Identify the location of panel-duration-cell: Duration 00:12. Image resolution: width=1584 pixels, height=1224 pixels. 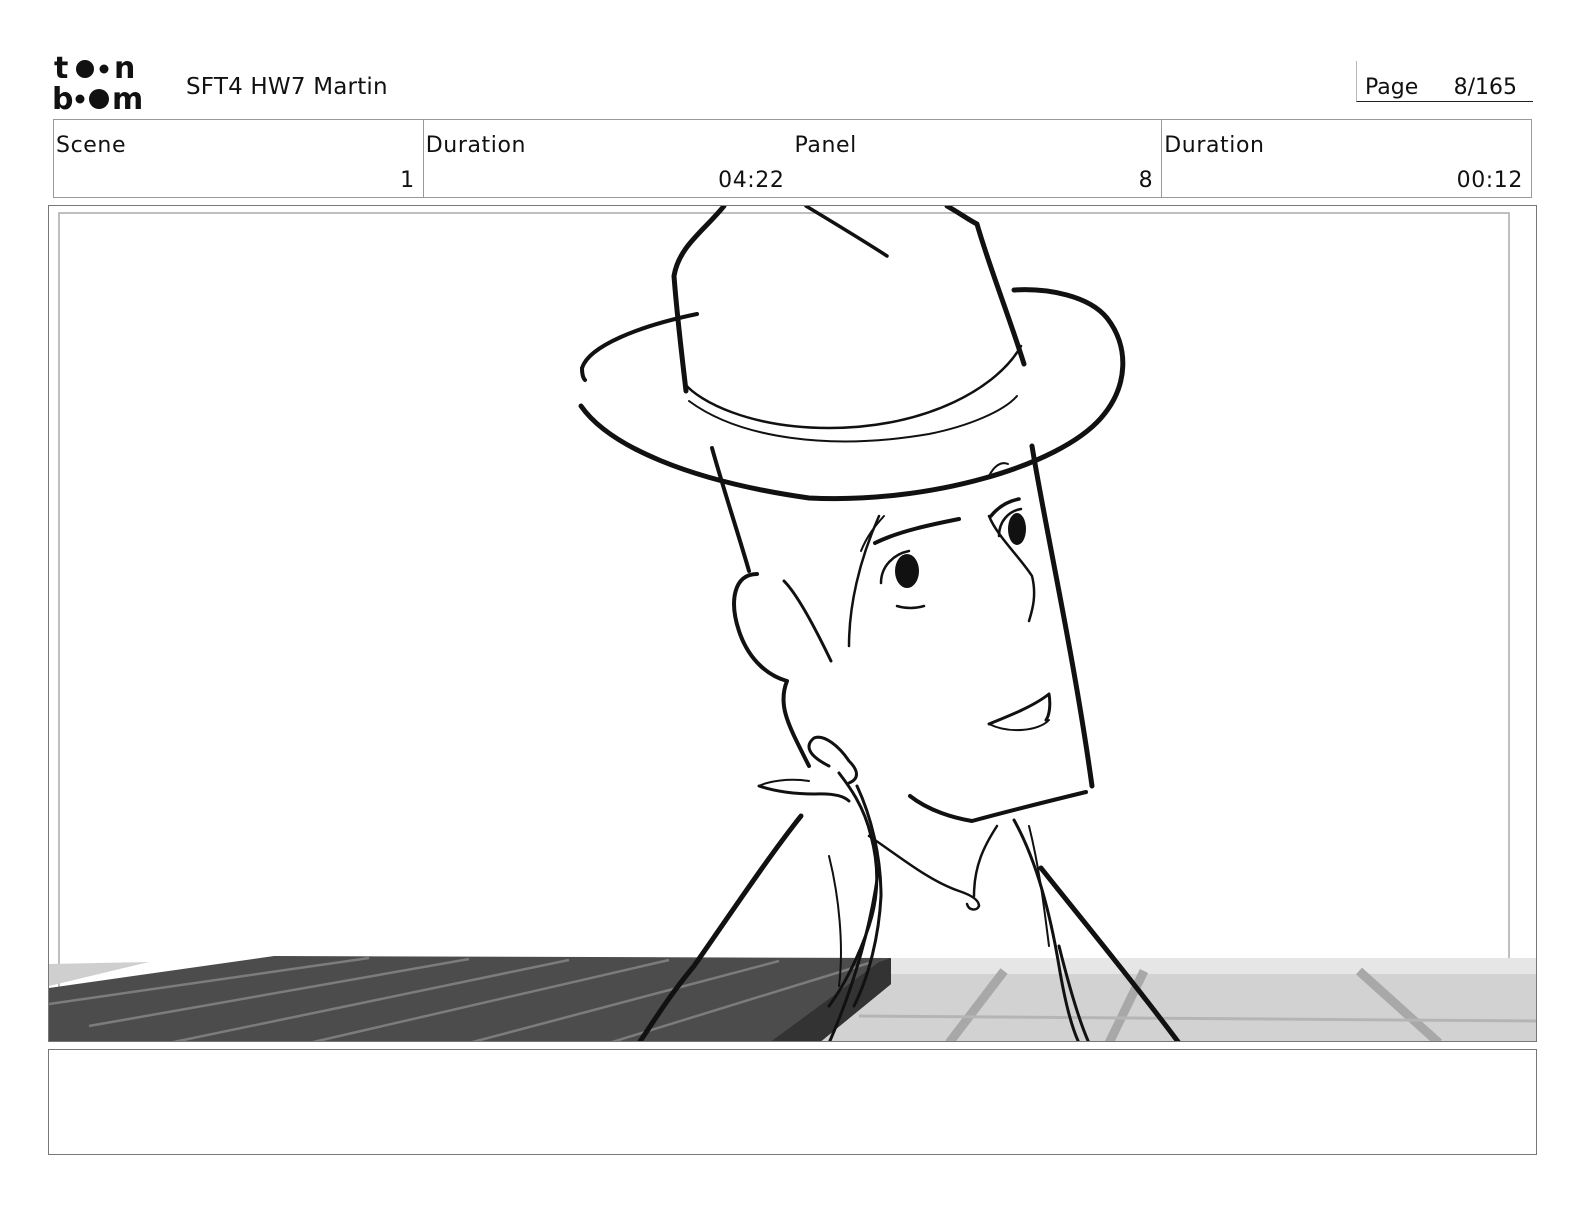
(1346, 158).